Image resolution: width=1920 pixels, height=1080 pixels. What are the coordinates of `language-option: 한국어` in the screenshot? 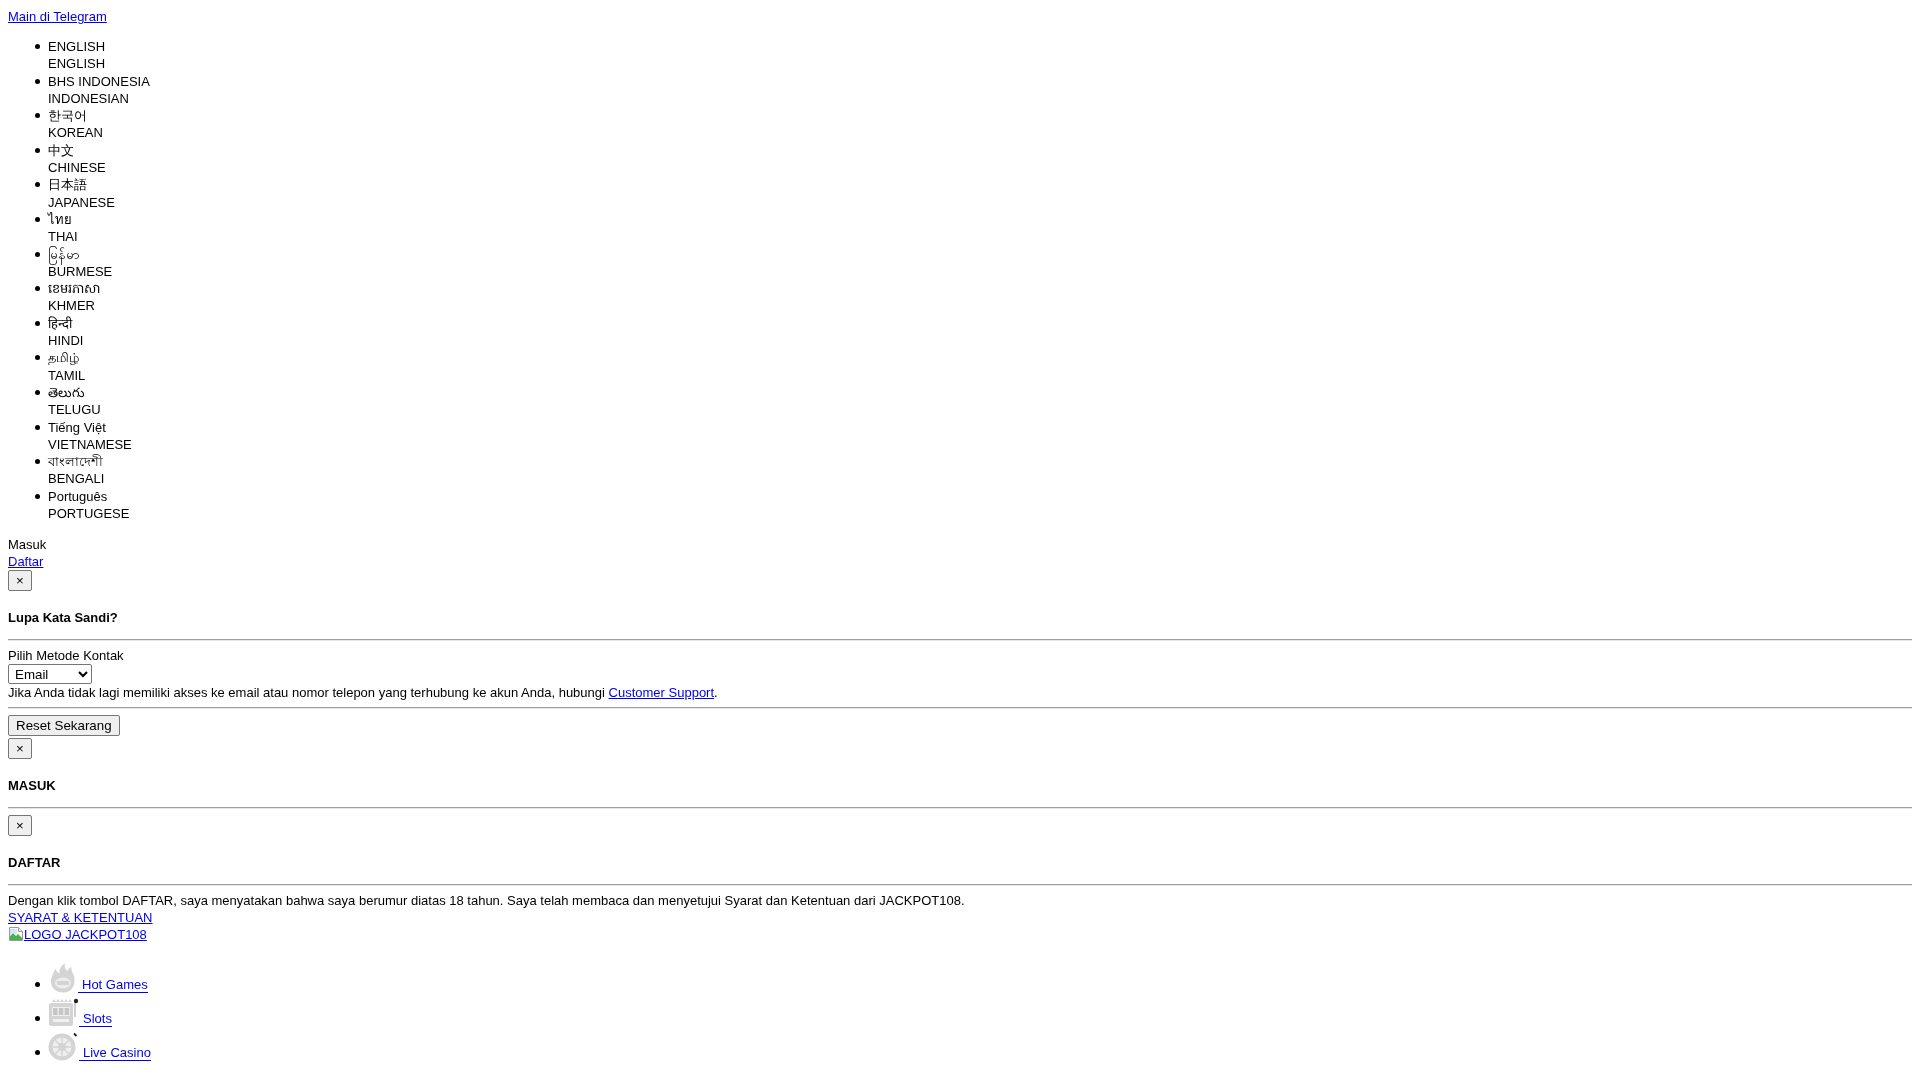 It's located at (75, 116).